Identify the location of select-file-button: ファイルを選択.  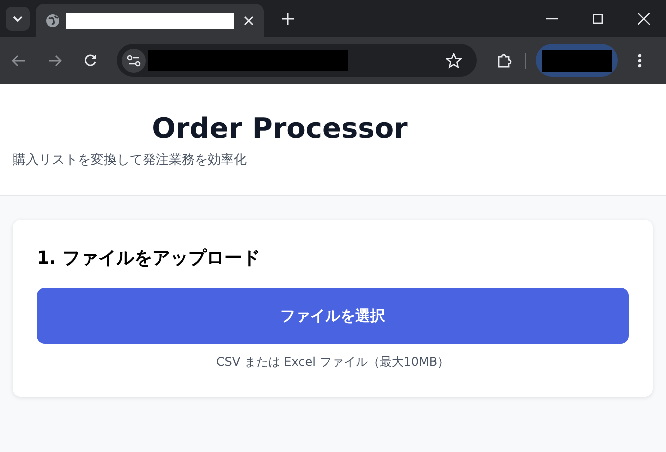
(333, 316).